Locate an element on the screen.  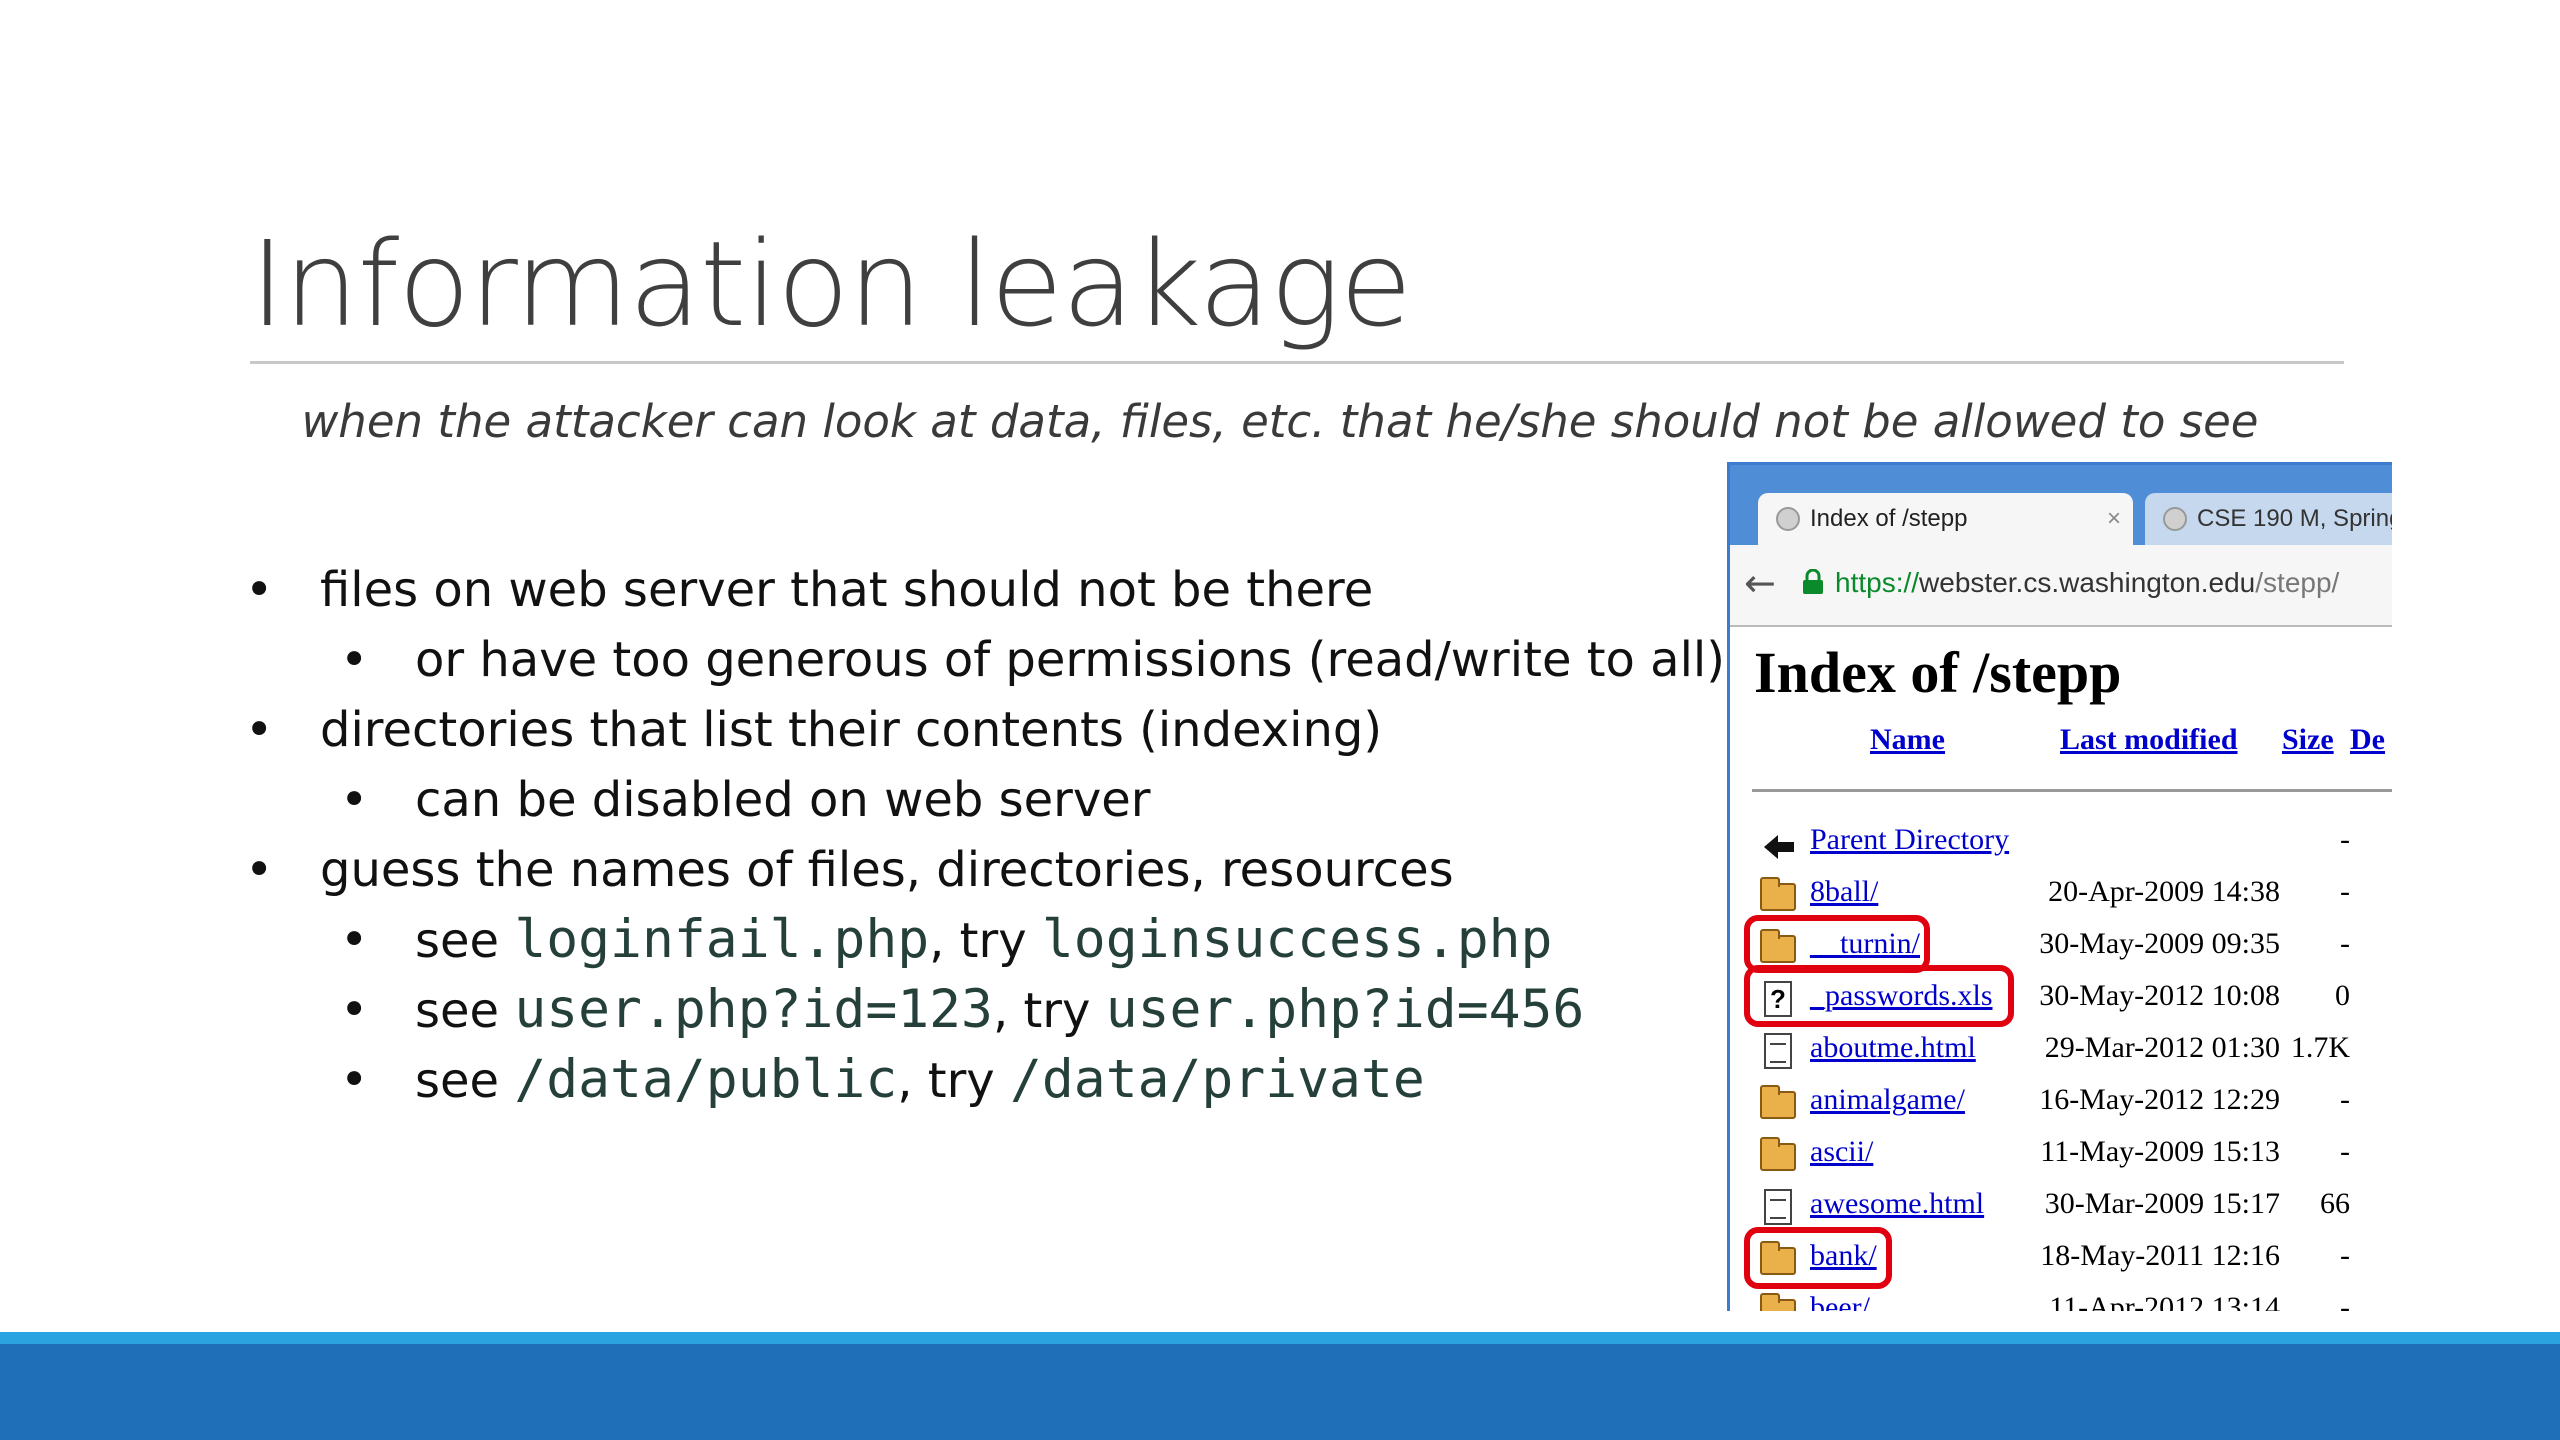
column-description: De is located at coordinates (2367, 740).